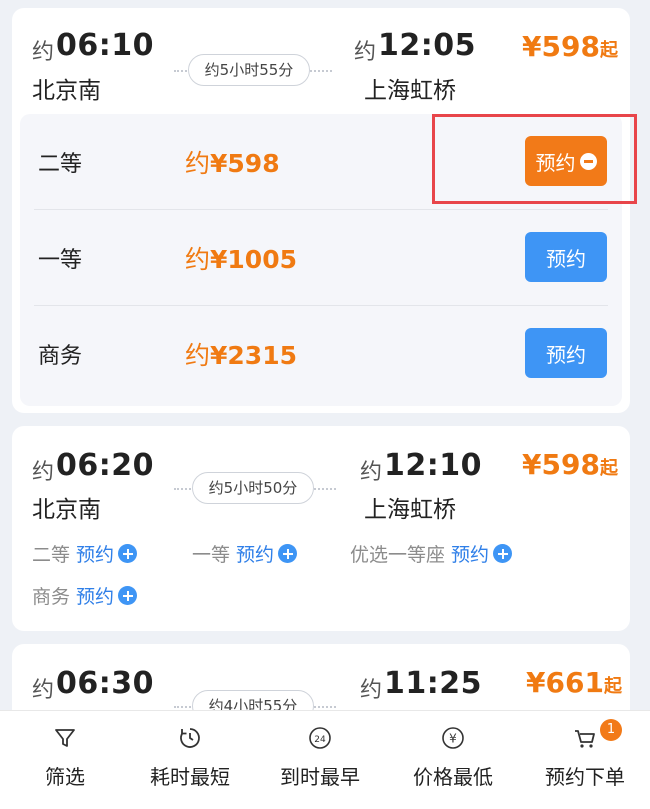  I want to click on tab-shortest-duration: 耗时最短, so click(190, 760).